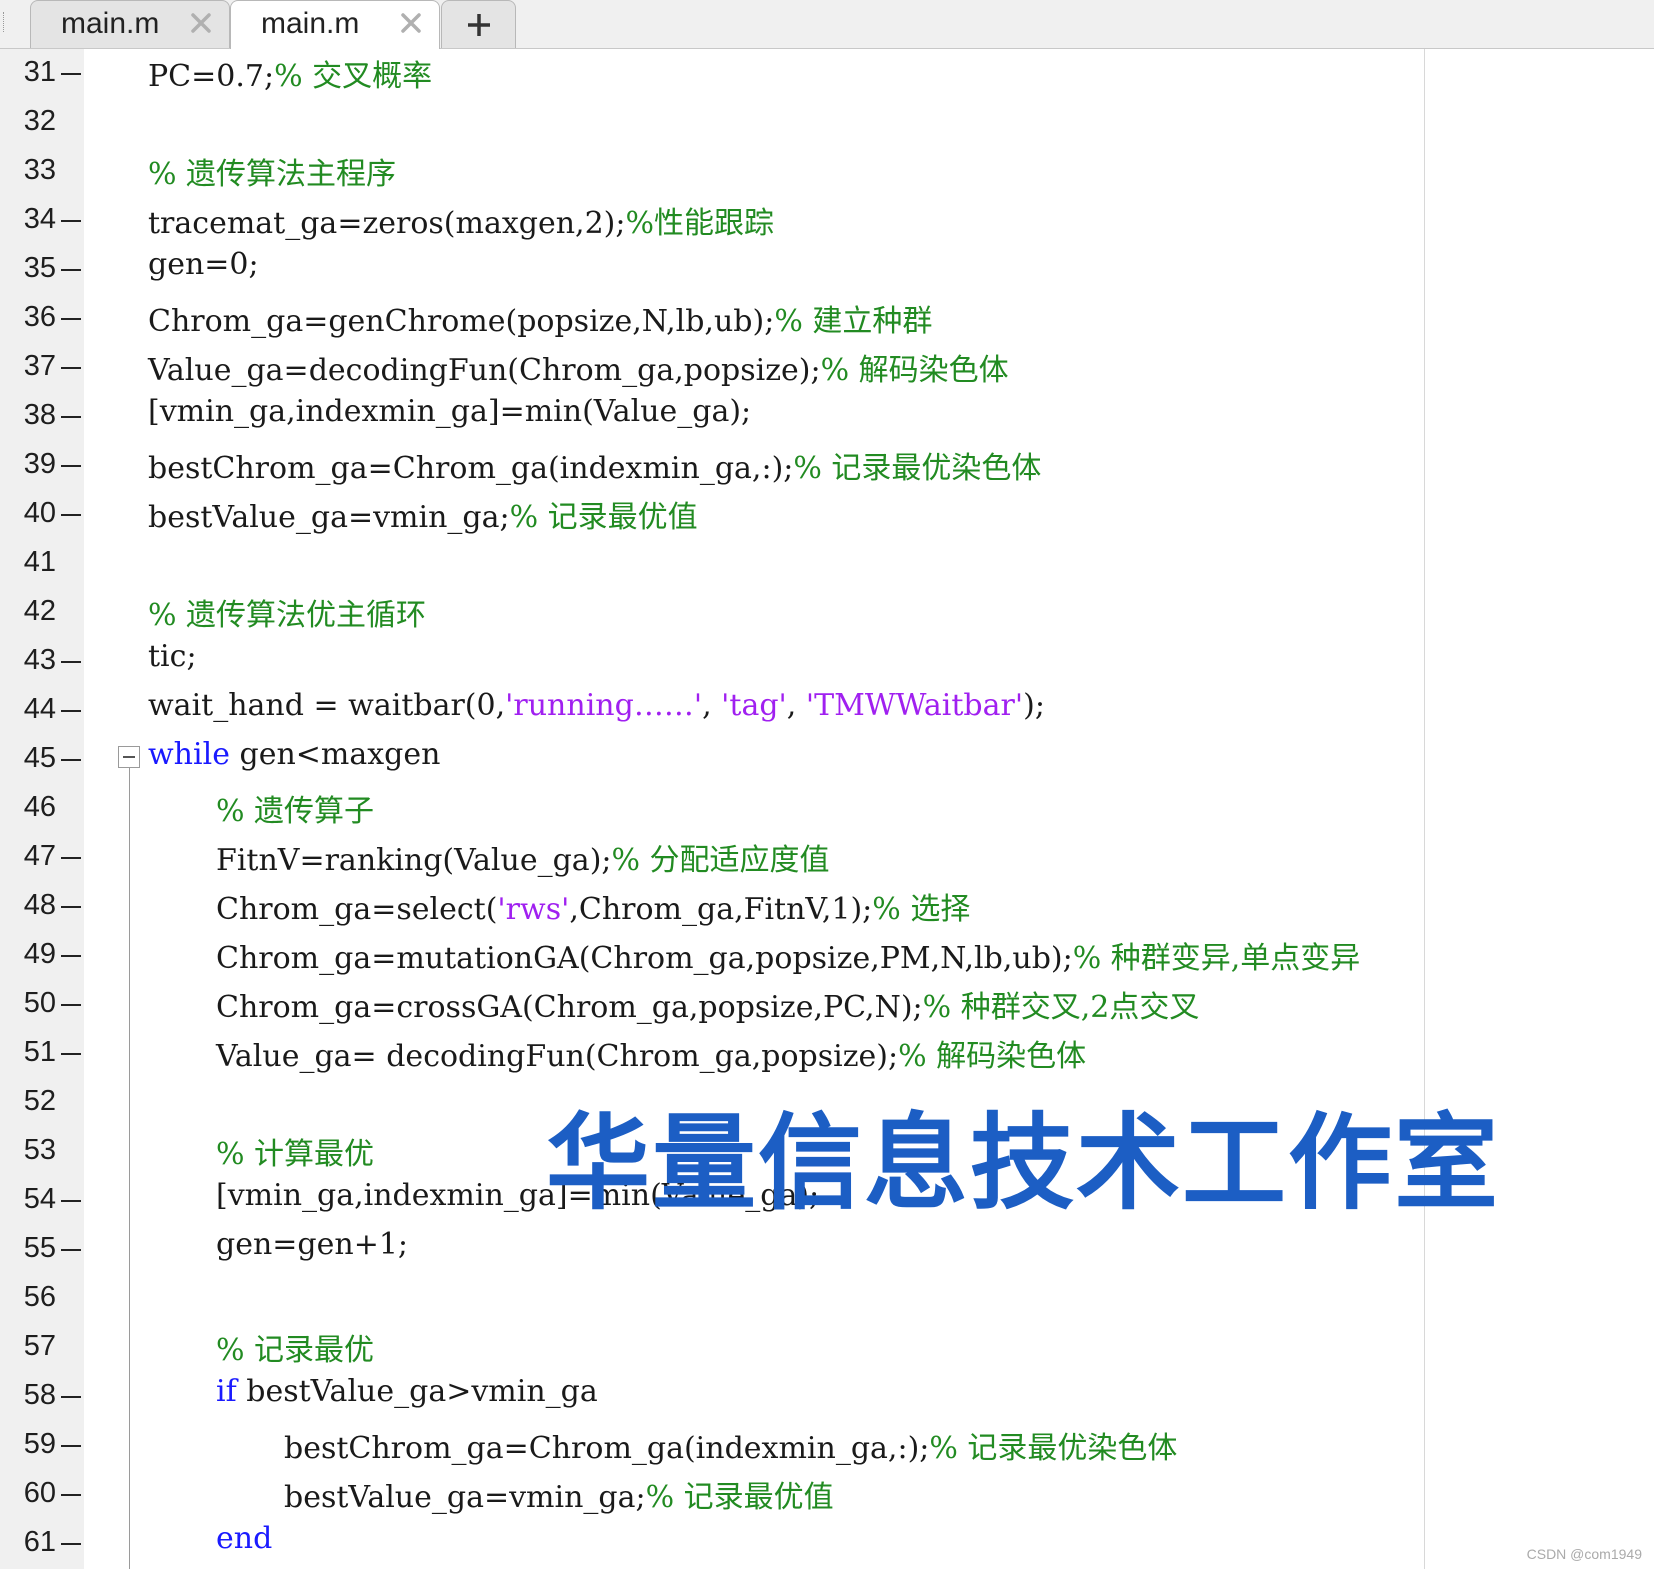 The height and width of the screenshot is (1569, 1654). I want to click on line-number: 38, so click(28, 415).